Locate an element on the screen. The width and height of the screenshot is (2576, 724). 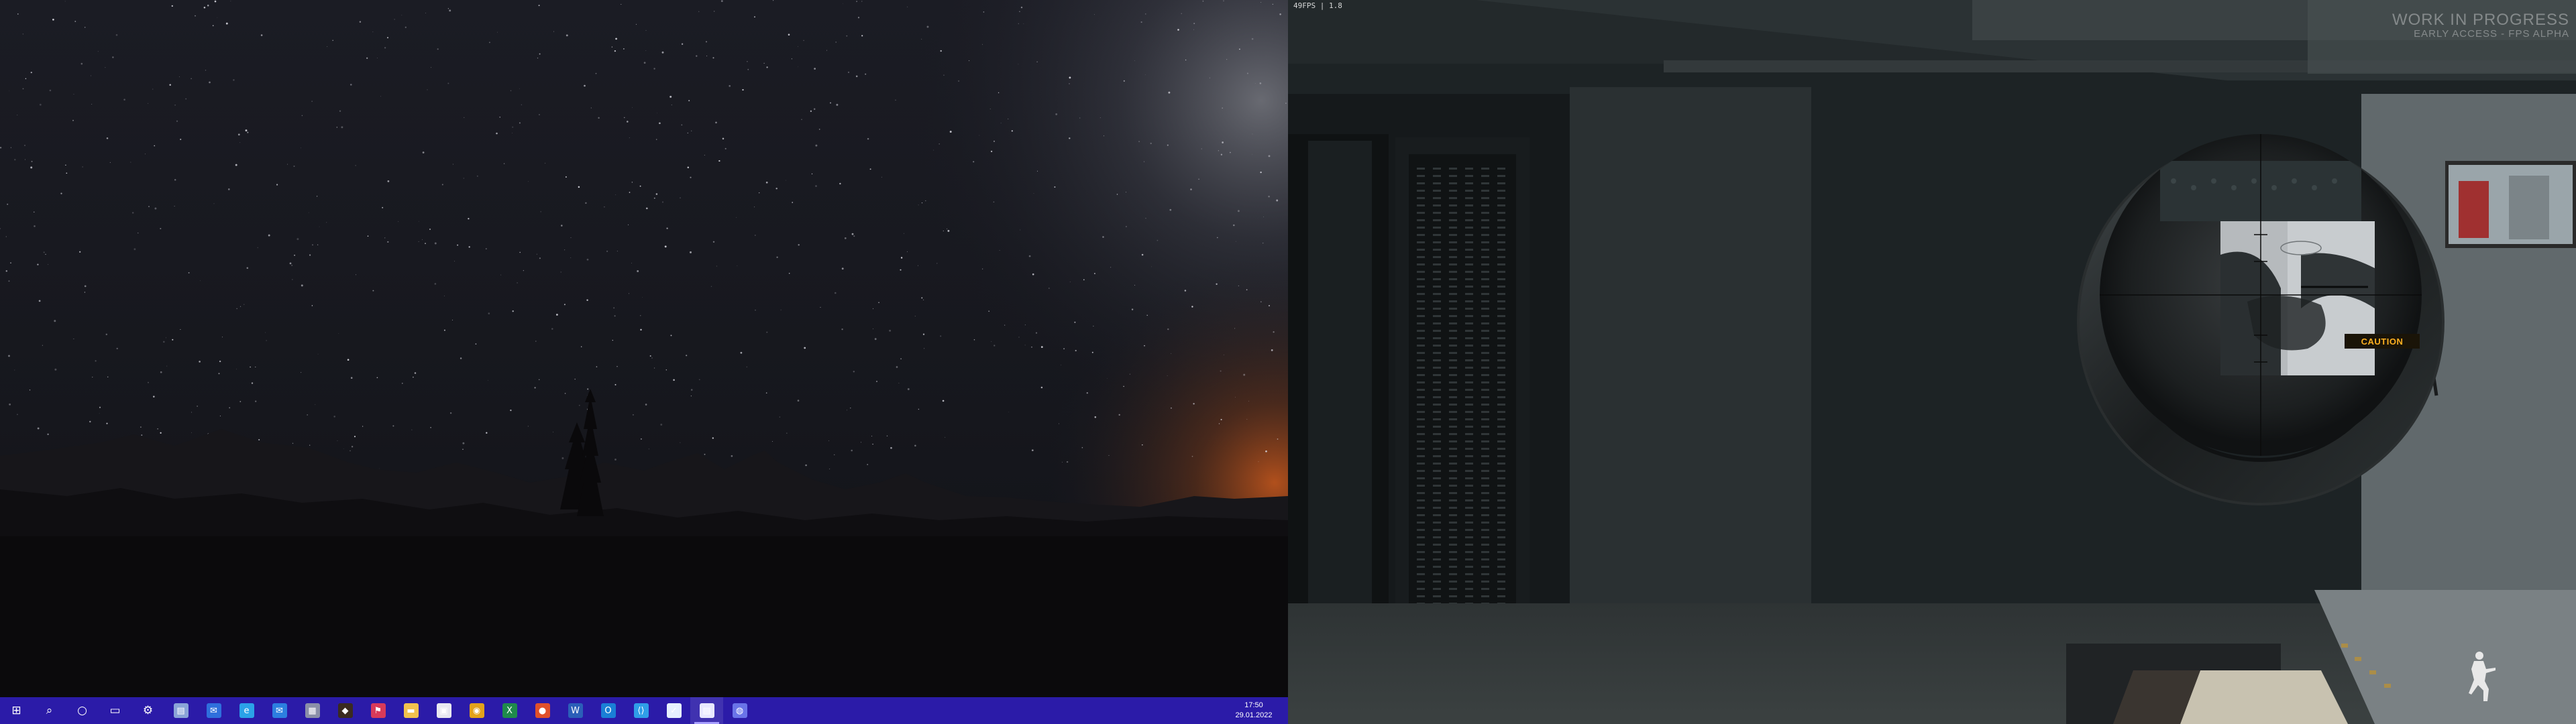
fps-counter: 49FPS | 1.8 is located at coordinates (1317, 5).